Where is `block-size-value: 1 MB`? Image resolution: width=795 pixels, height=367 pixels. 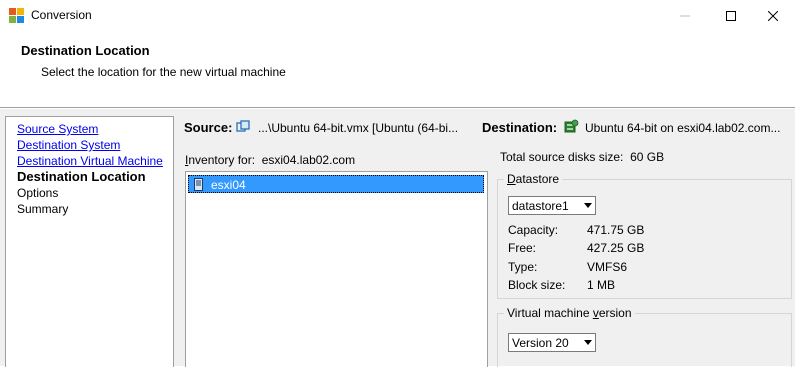
block-size-value: 1 MB is located at coordinates (601, 285).